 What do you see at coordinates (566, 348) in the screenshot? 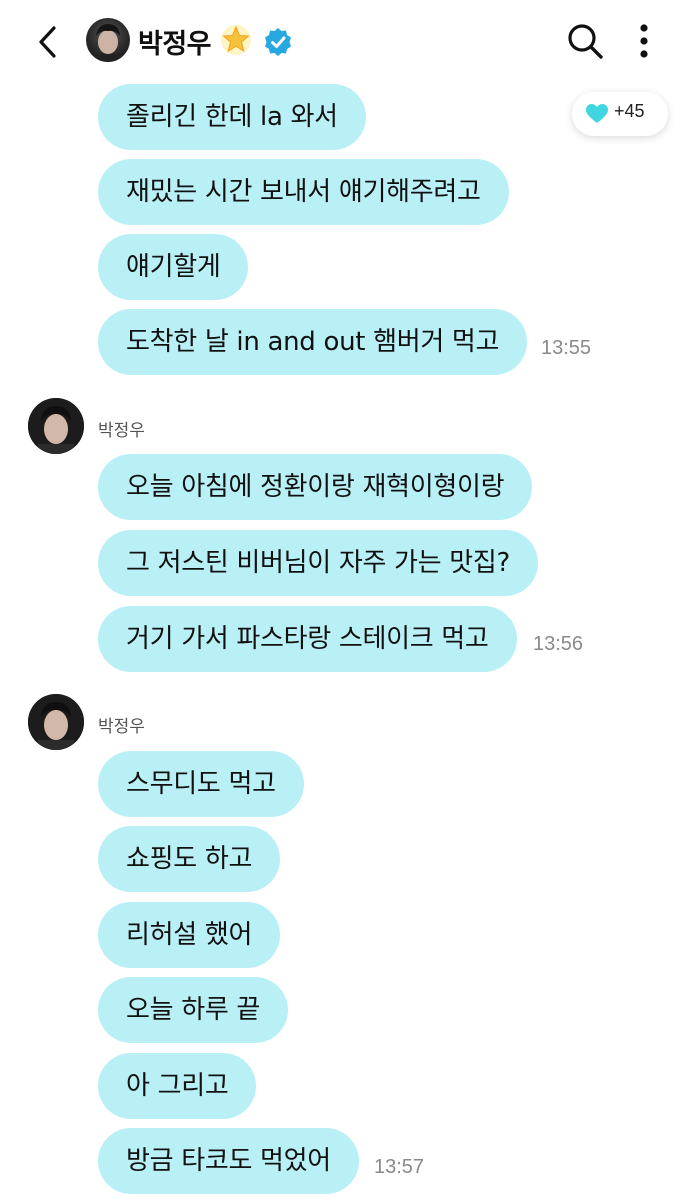
I see `message-time: 13:55` at bounding box center [566, 348].